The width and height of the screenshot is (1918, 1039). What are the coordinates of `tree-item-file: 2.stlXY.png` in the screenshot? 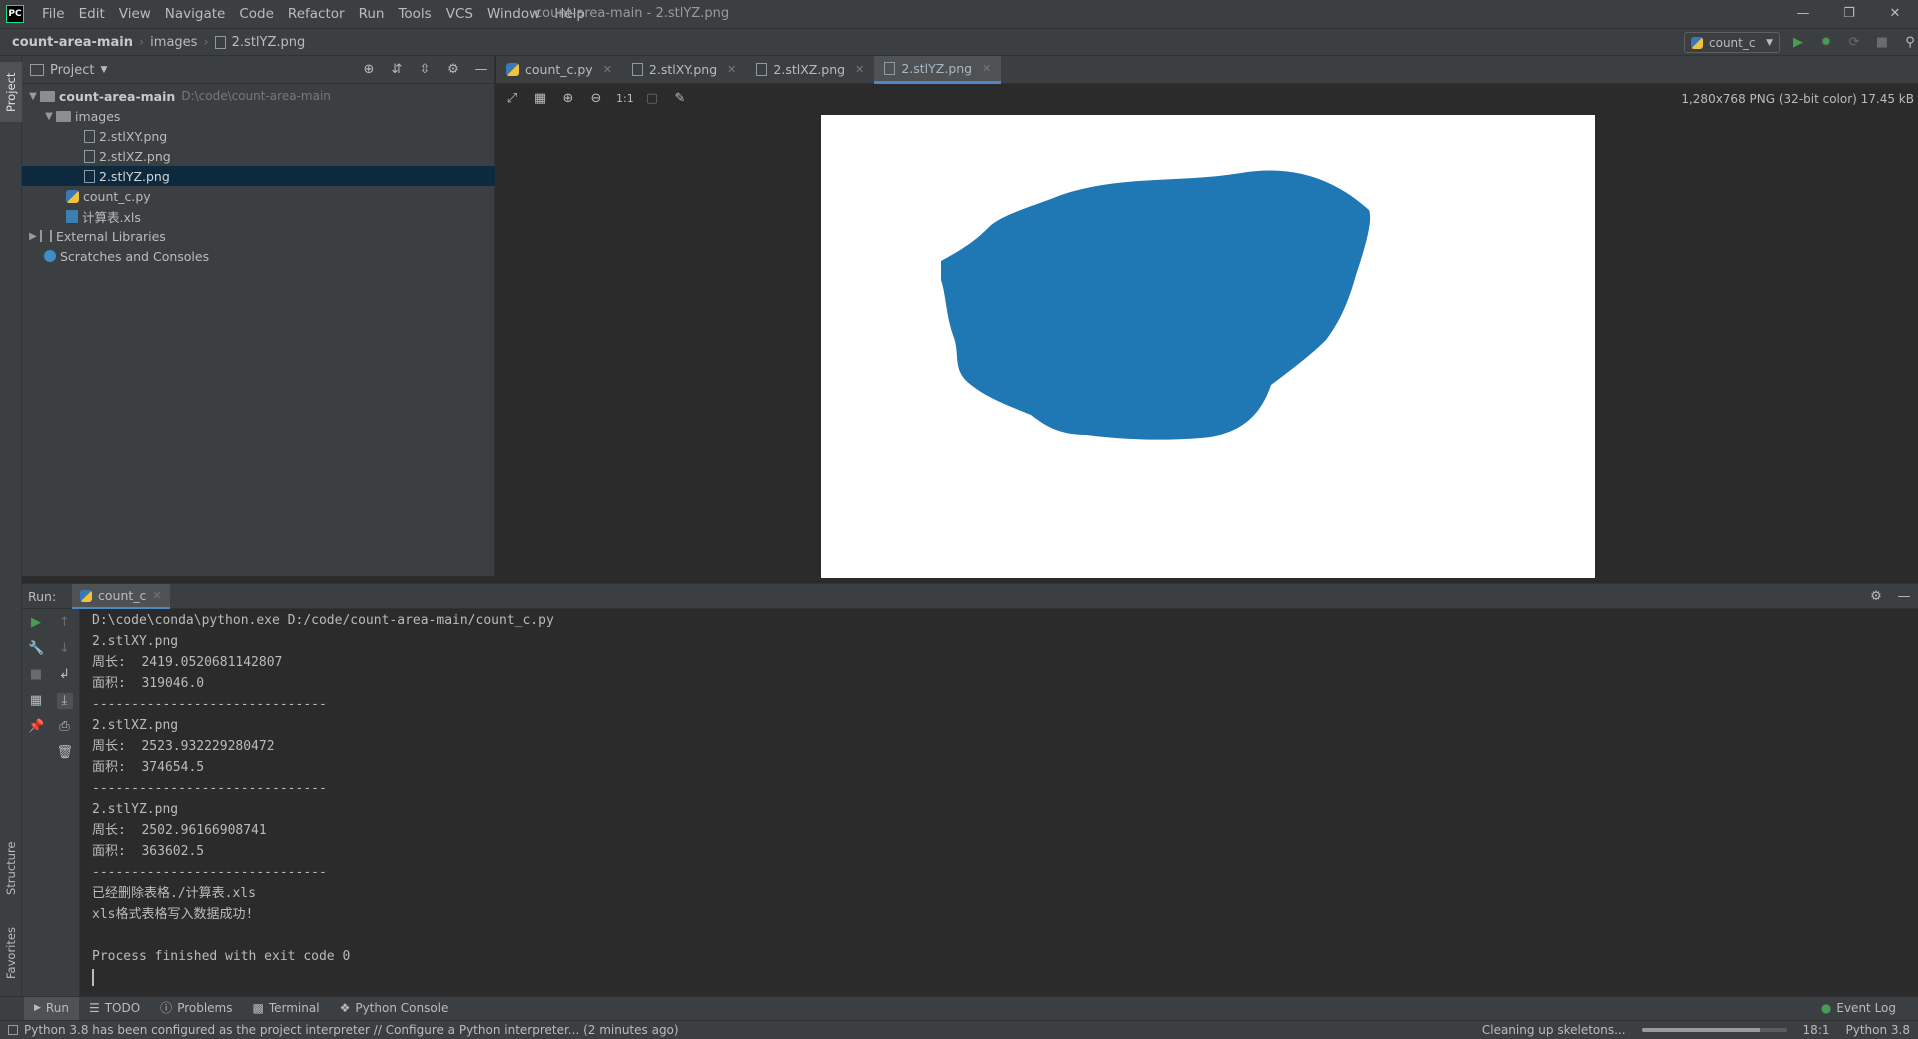 It's located at (258, 136).